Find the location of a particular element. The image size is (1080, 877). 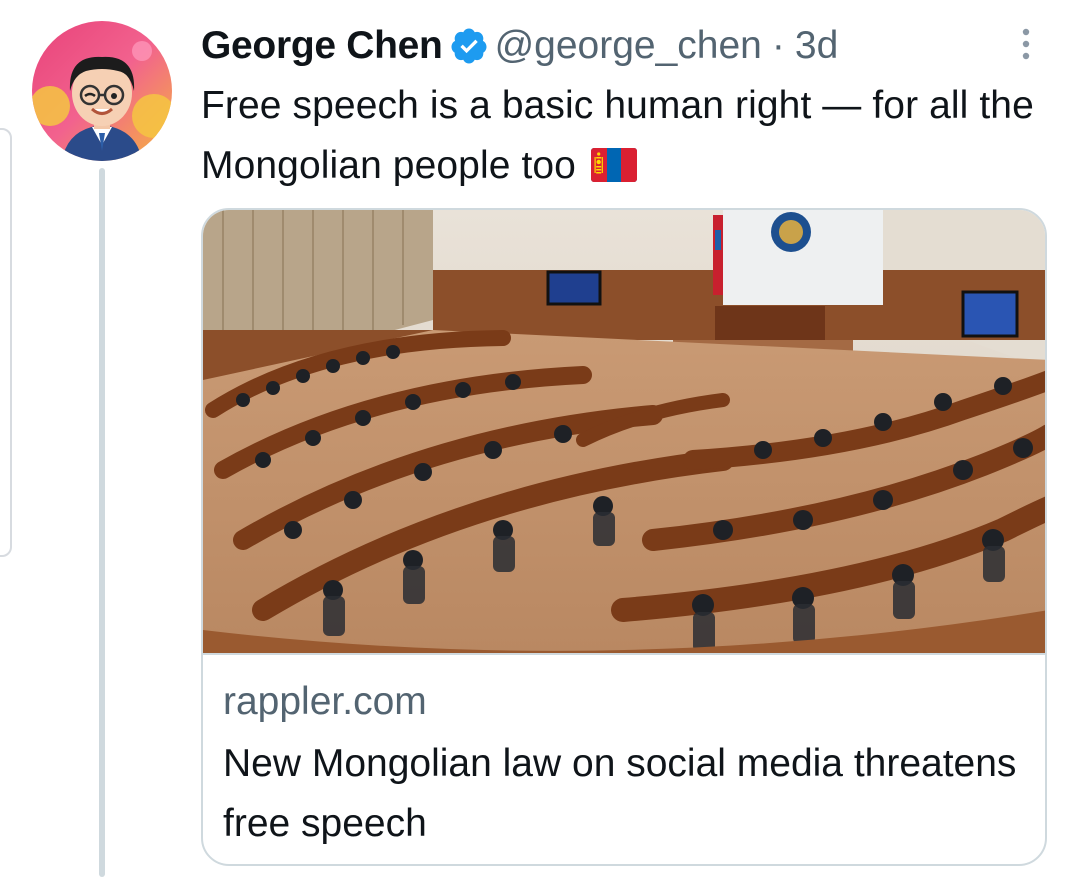

more-vertical-icon is located at coordinates (1026, 44).